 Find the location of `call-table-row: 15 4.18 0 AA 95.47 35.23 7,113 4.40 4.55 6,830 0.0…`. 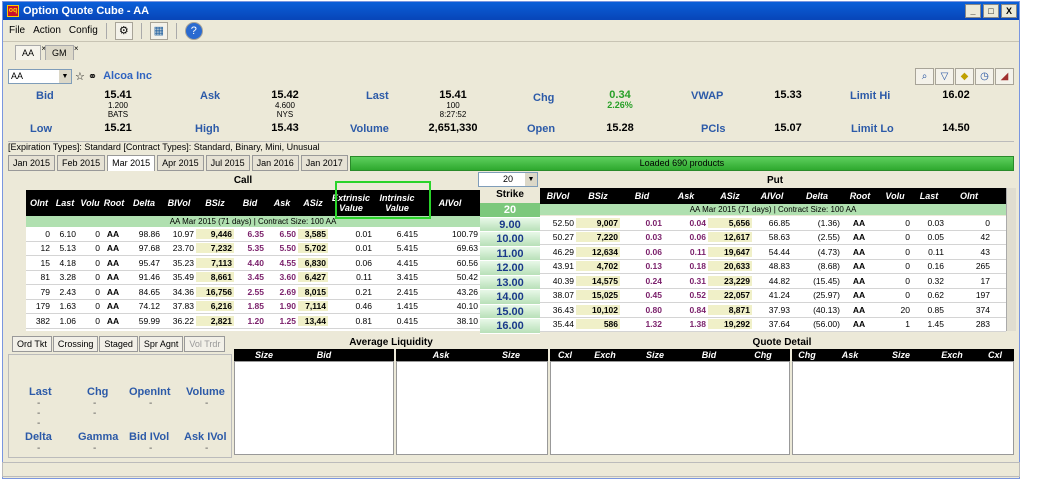

call-table-row: 15 4.18 0 AA 95.47 35.23 7,113 4.40 4.55 6,830 0.0… is located at coordinates (253, 263).